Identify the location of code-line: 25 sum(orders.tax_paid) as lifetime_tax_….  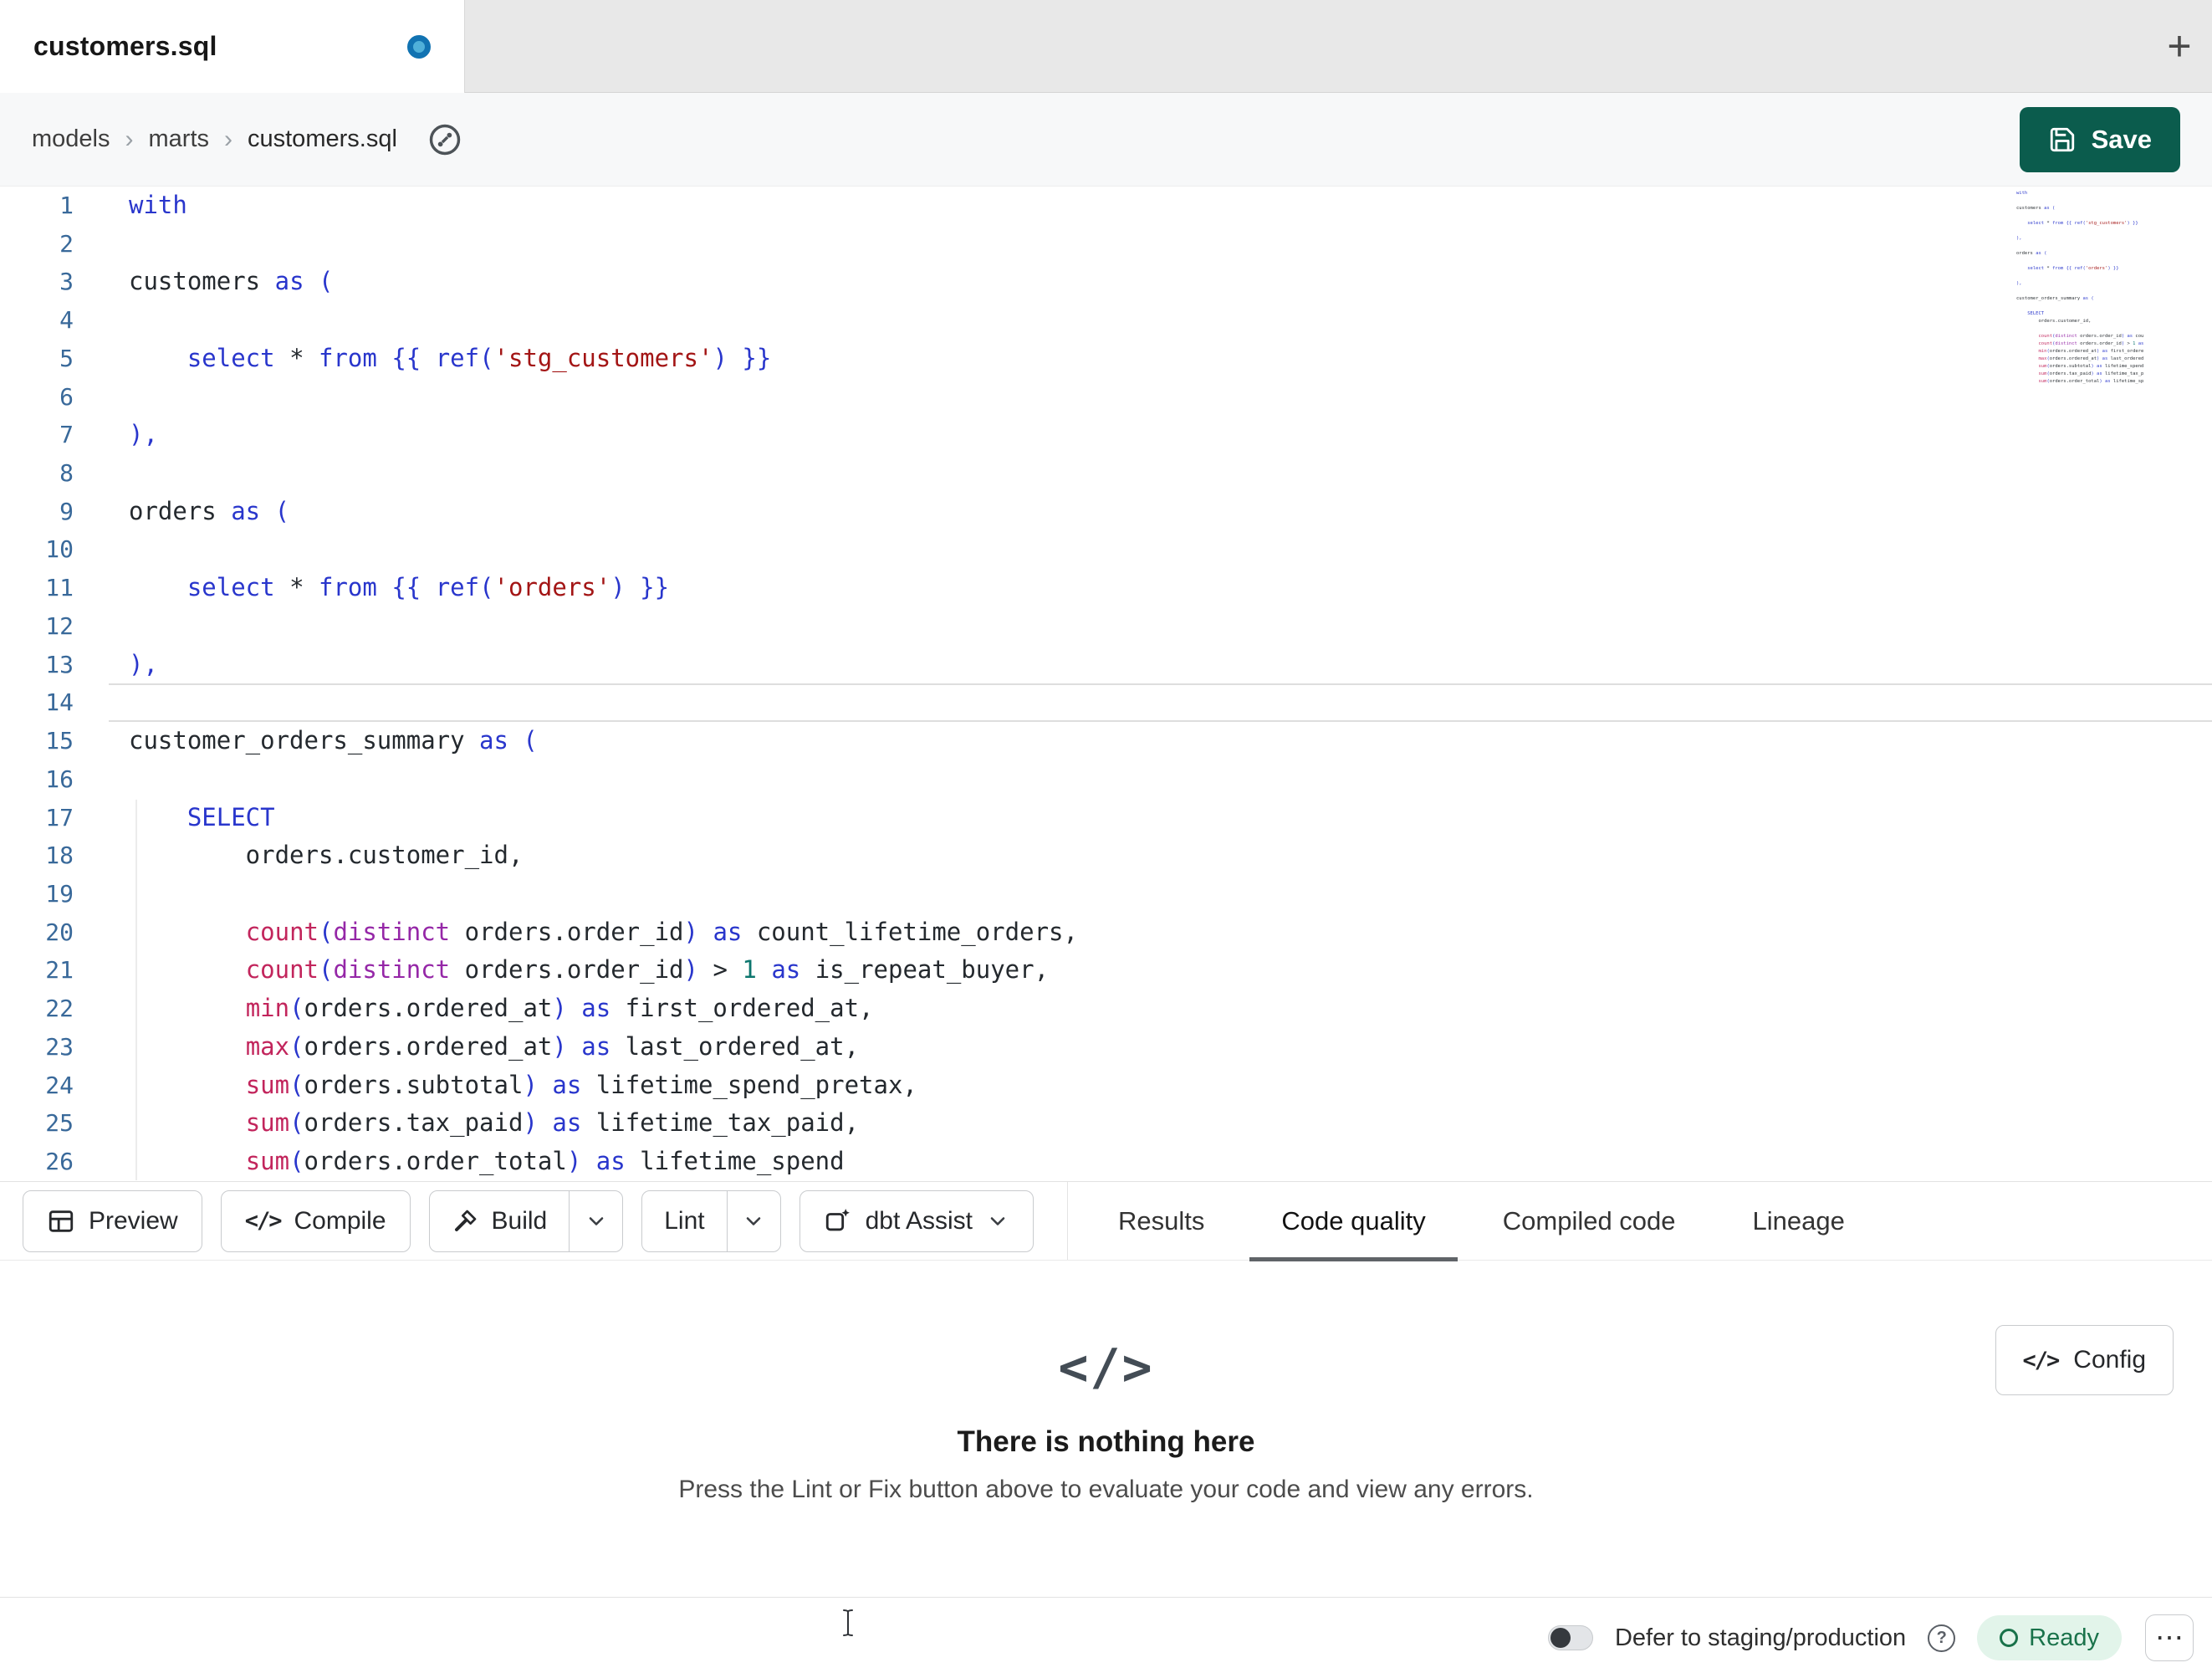
(1106, 1123).